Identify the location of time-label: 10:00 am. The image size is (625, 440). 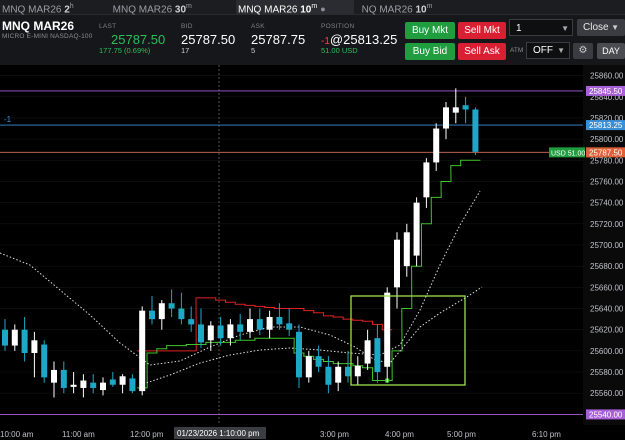
(17, 434).